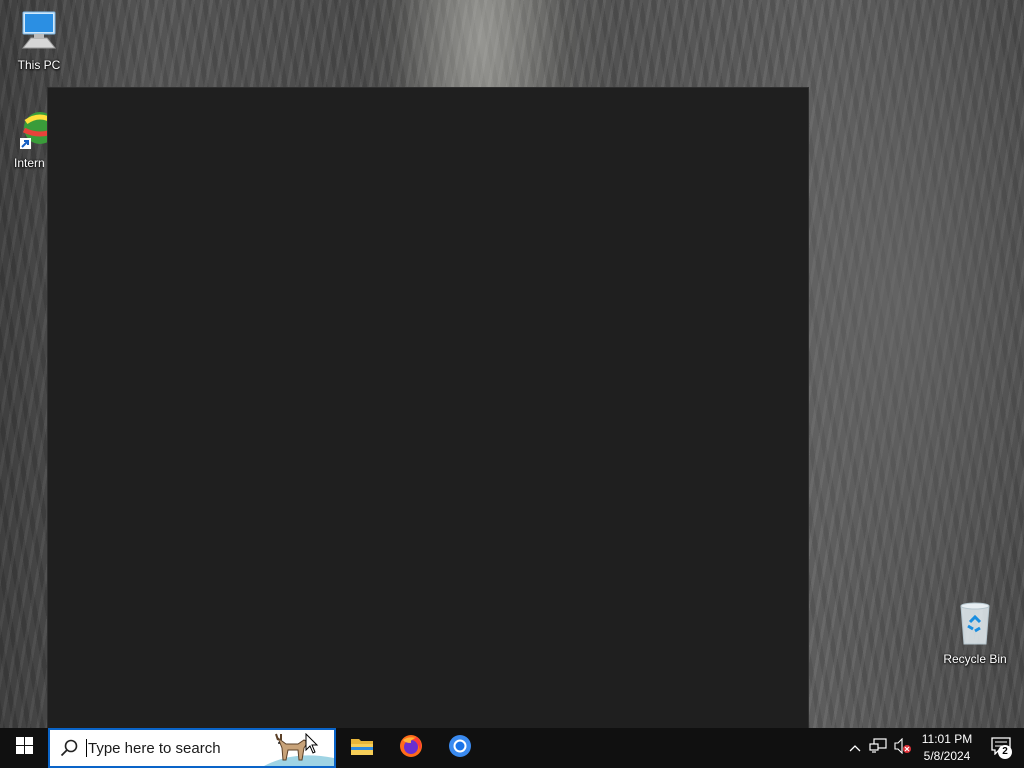  I want to click on volume-tray-button, so click(903, 748).